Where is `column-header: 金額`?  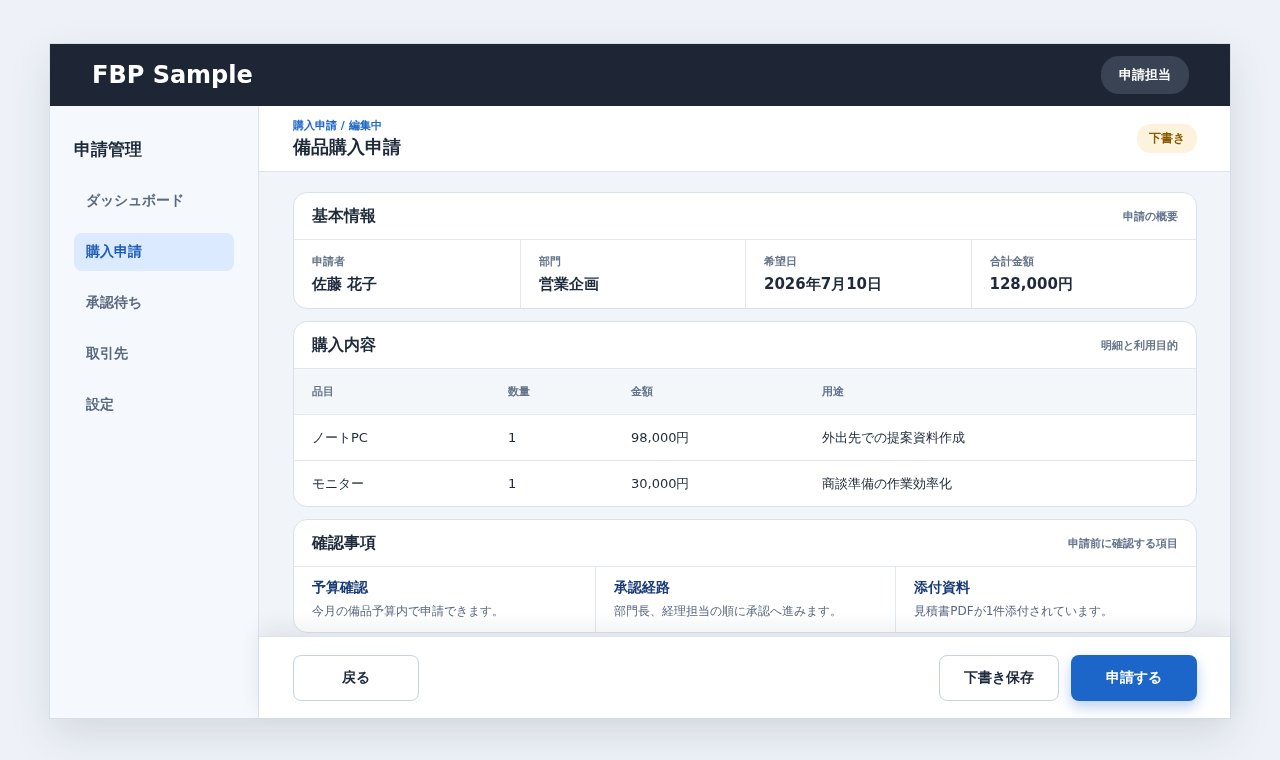 column-header: 金額 is located at coordinates (642, 391).